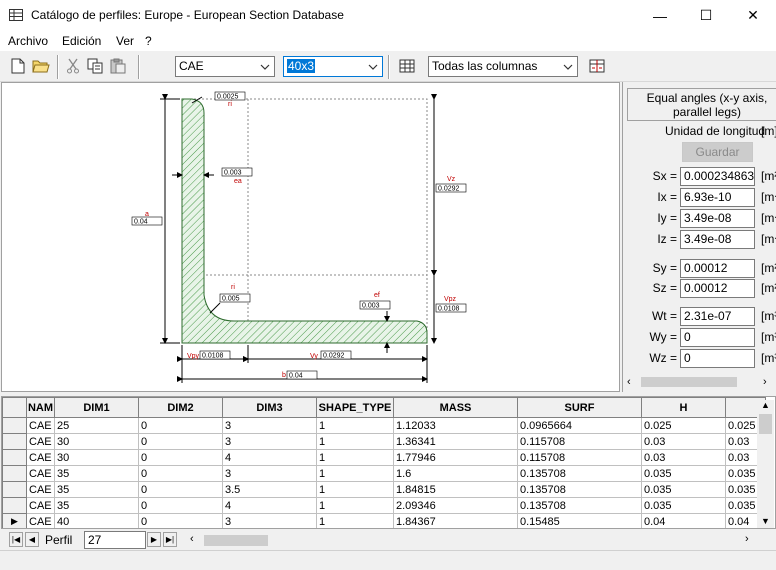 The image size is (776, 570). I want to click on table-row: CAE 30 0 3 1 1.36341 0.115708 0.03 0.03, so click(384, 441).